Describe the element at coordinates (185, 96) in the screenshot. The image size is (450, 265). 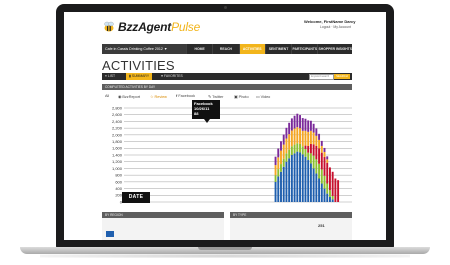
I see `filter-facebook: f Facebook` at that location.